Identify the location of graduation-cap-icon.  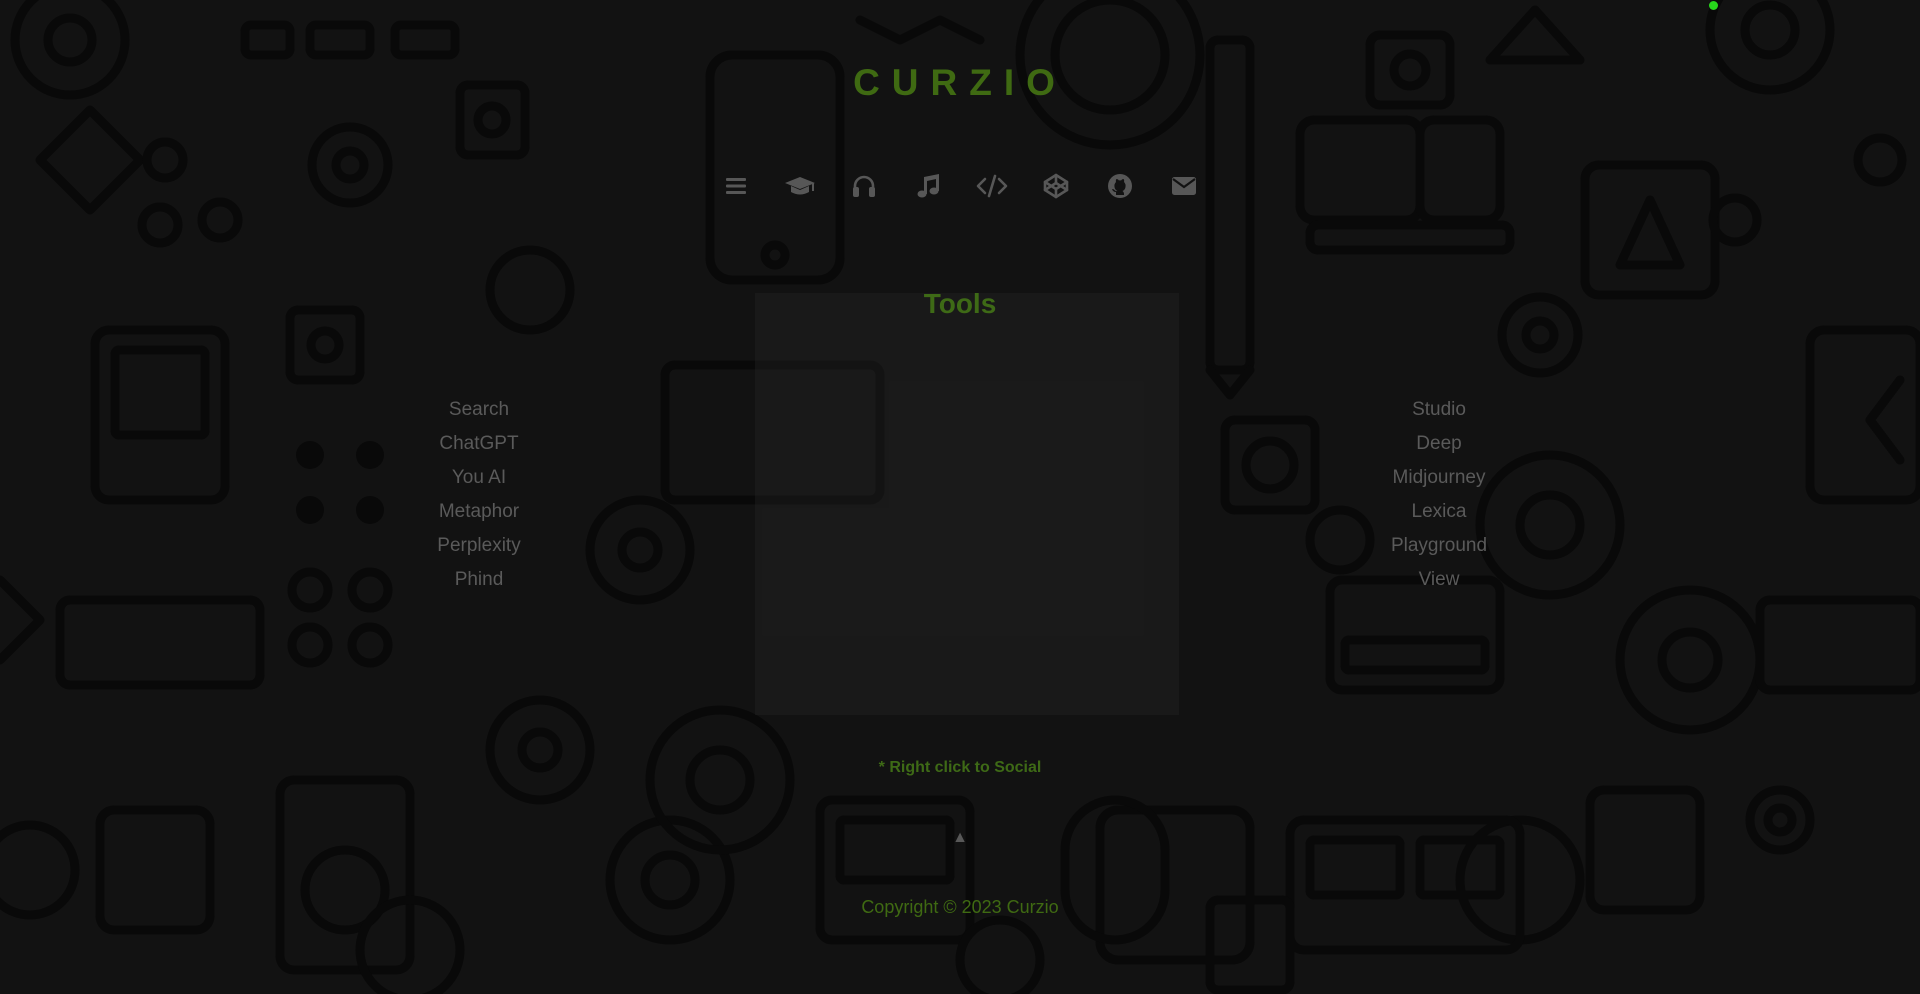
(800, 186).